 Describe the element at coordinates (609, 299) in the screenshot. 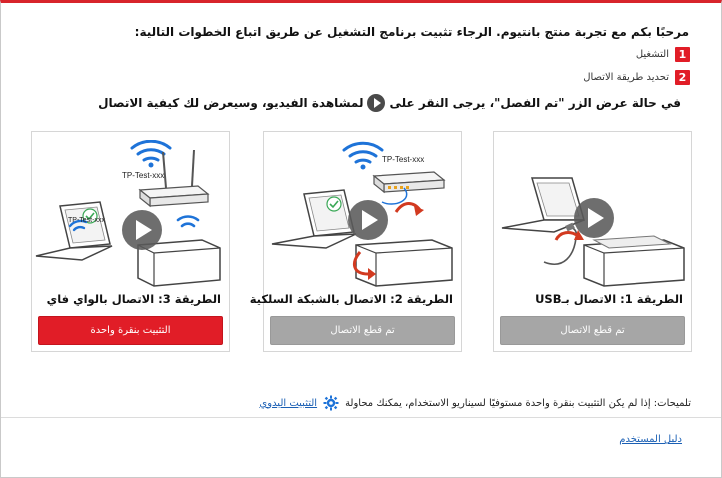

I see `method-title-usb: الطريقة 1: الاتصال بـUSB` at that location.